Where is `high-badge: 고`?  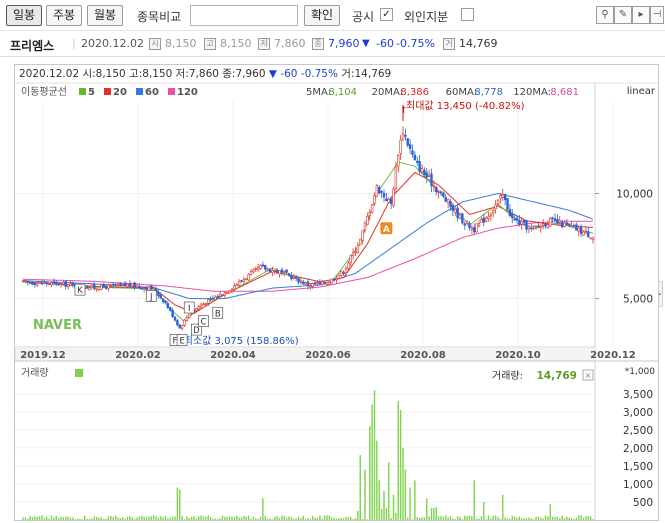 high-badge: 고 is located at coordinates (210, 44).